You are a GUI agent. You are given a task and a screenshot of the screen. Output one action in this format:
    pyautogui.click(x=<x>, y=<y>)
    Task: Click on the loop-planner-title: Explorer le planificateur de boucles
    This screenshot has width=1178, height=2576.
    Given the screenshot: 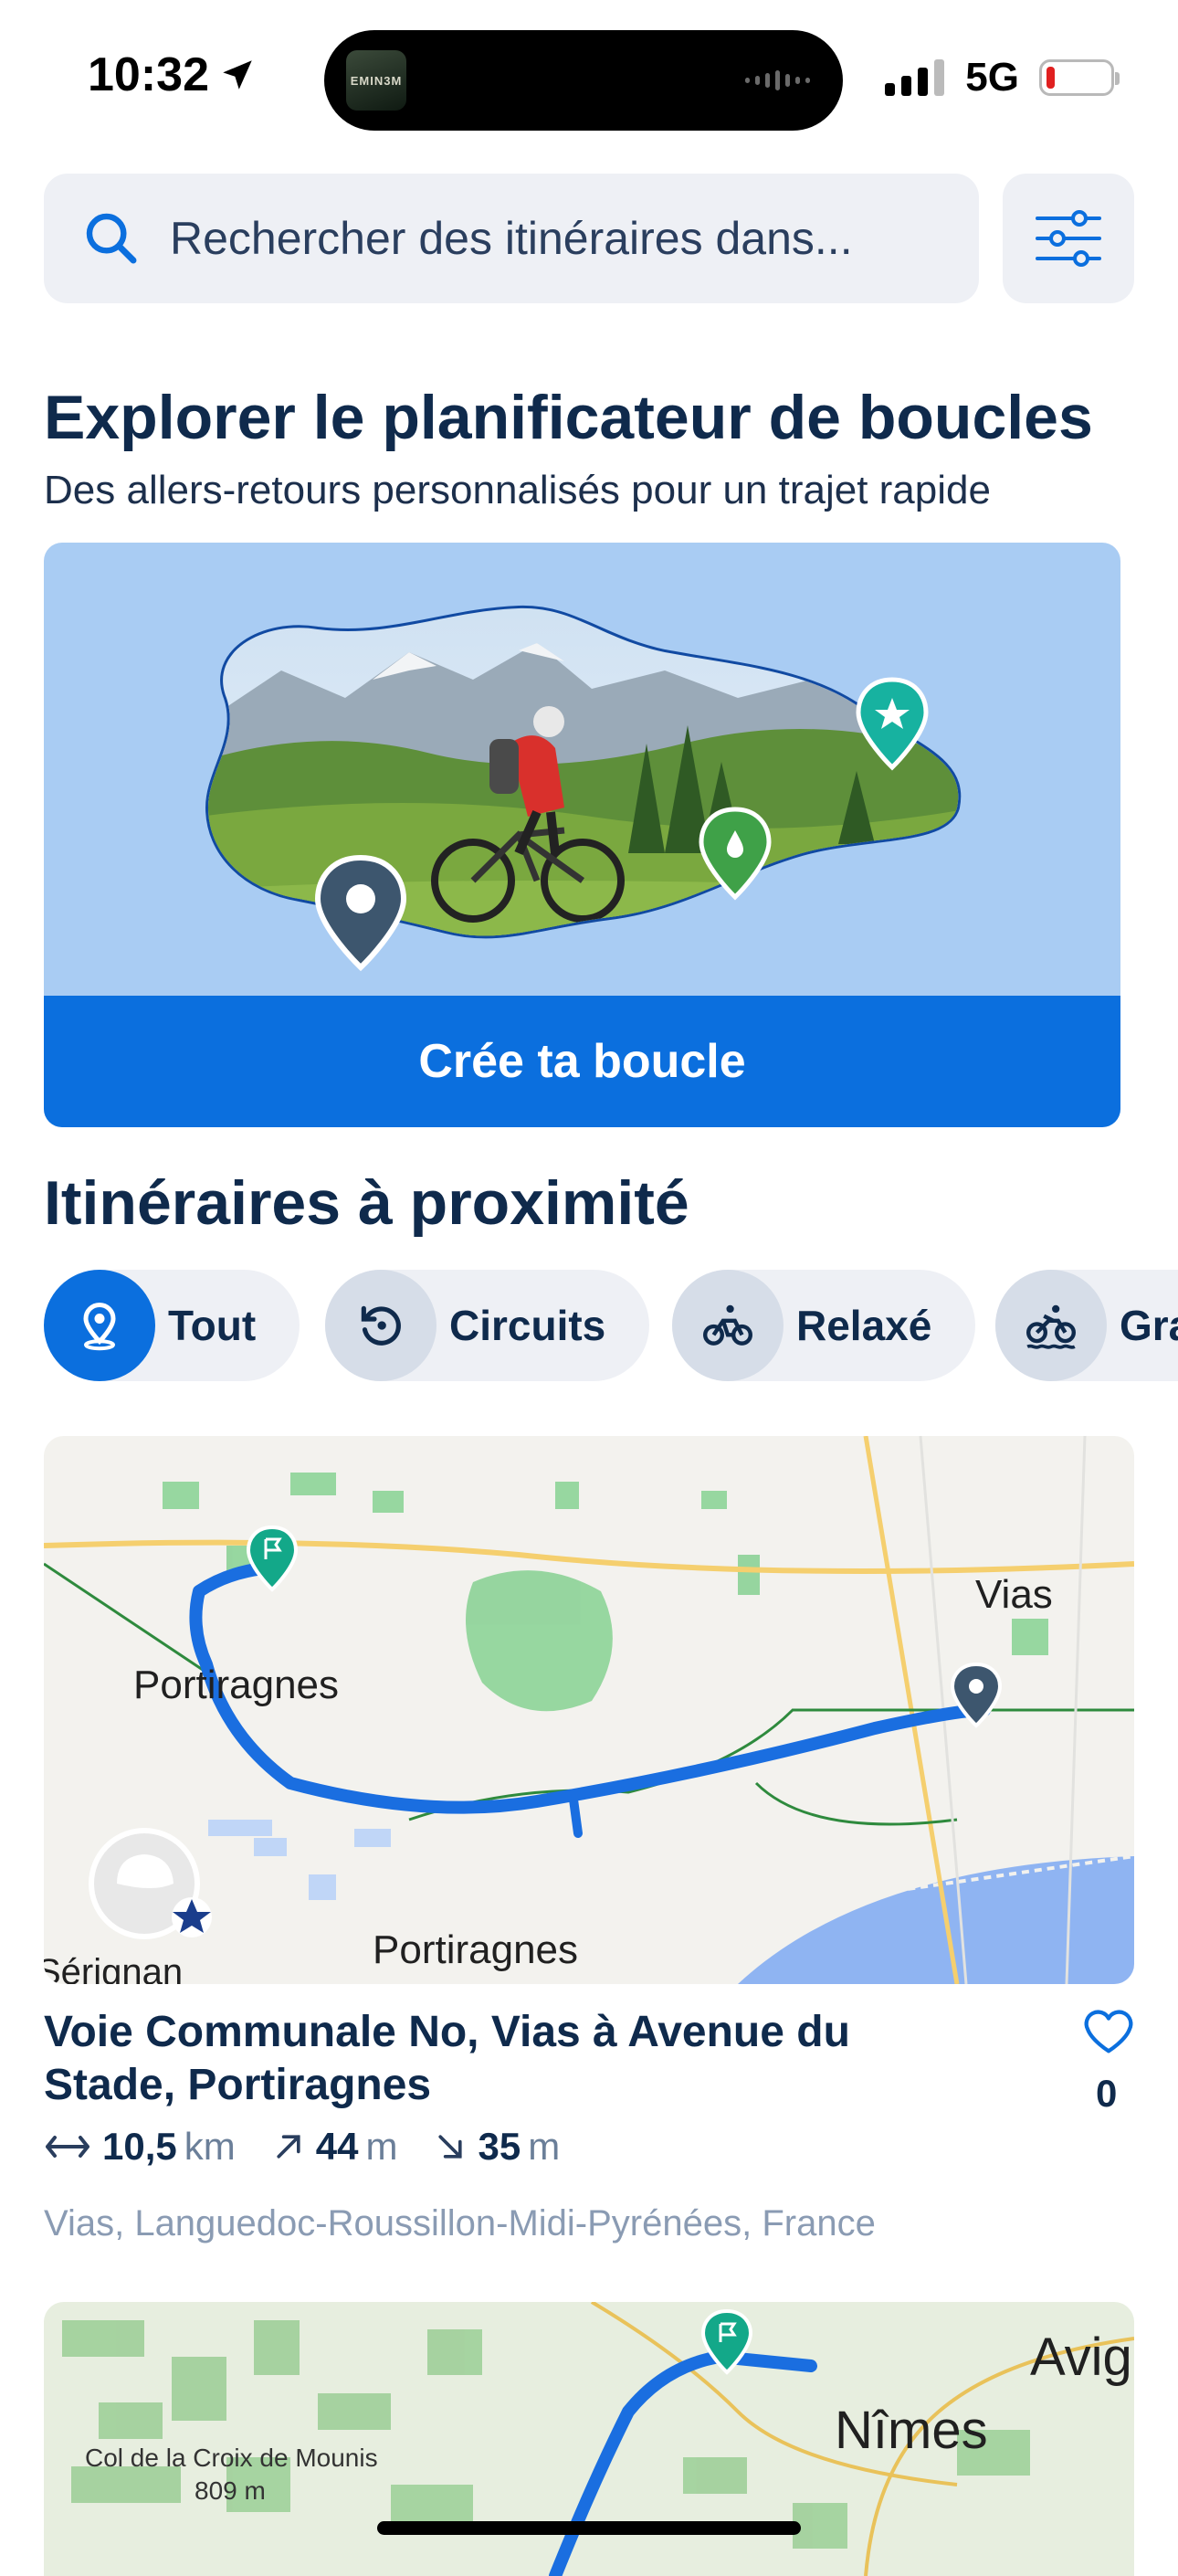 What is the action you would take?
    pyautogui.click(x=568, y=417)
    